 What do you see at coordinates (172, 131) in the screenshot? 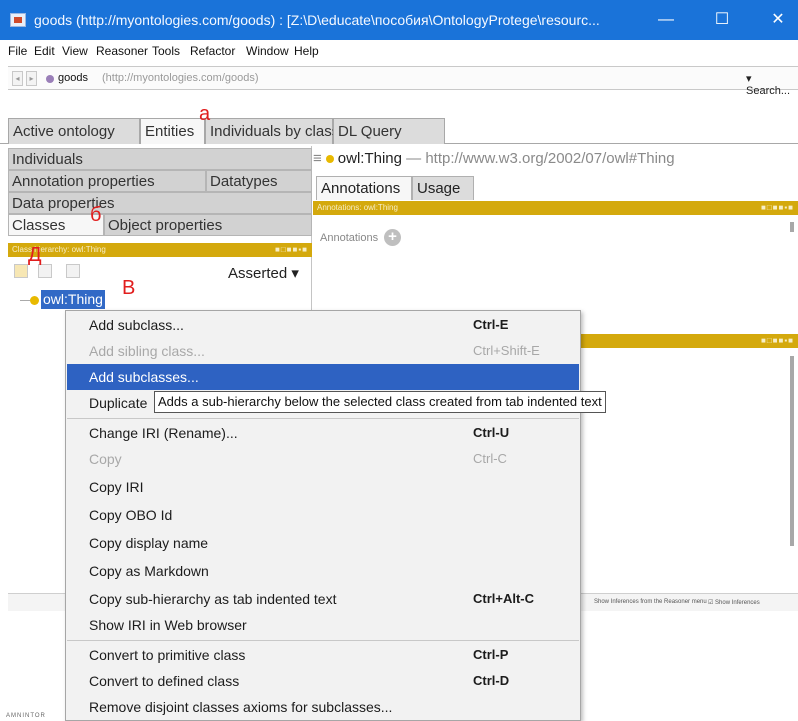
I see `tab-entities: Entities` at bounding box center [172, 131].